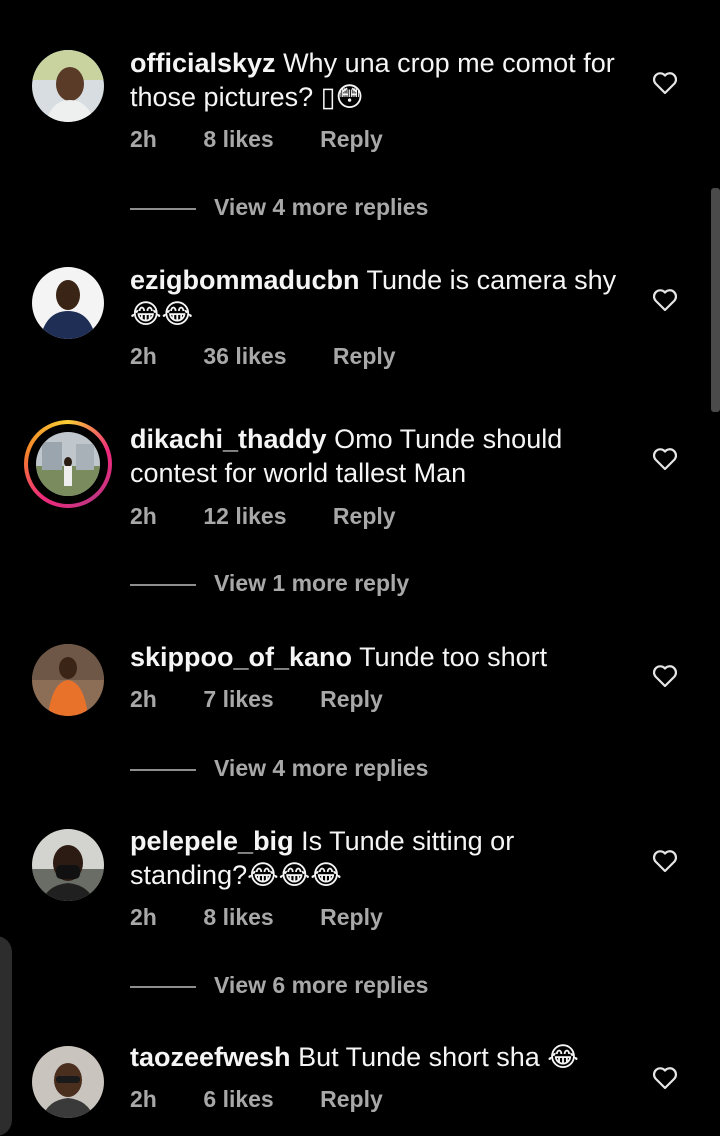 This screenshot has height=1136, width=720. What do you see at coordinates (390, 2) in the screenshot?
I see `previous-view-more-fragment` at bounding box center [390, 2].